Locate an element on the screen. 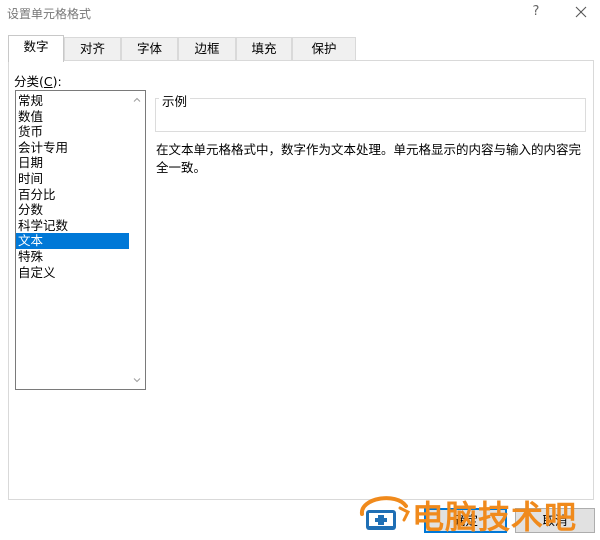 Image resolution: width=600 pixels, height=540 pixels. category-item-scientific: 科学记数 is located at coordinates (72, 226).